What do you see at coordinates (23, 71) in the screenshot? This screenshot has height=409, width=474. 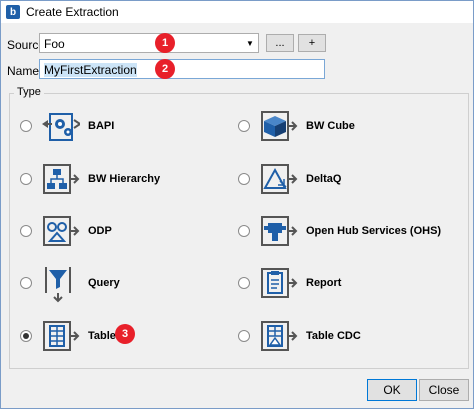 I see `name-label: Name` at bounding box center [23, 71].